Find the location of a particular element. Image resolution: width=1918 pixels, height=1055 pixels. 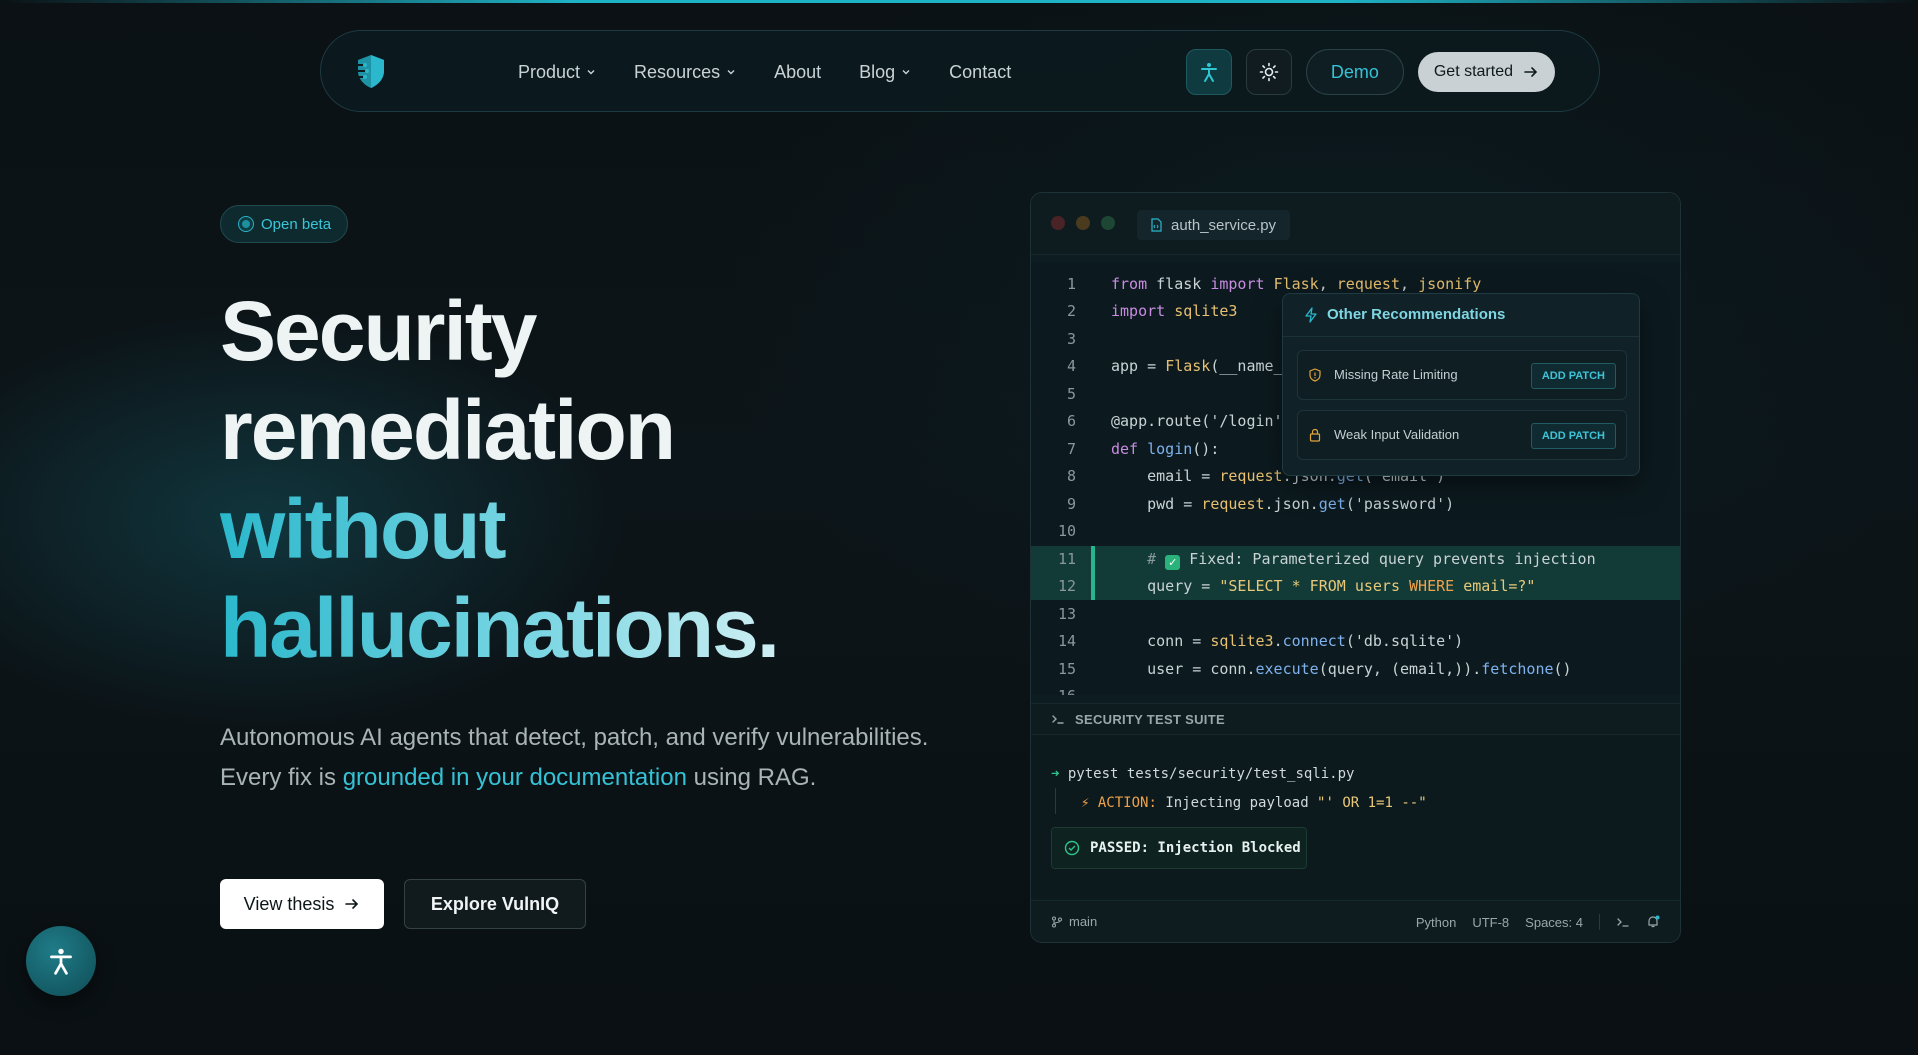

explore-button: Explore VulnIQ is located at coordinates (495, 904).